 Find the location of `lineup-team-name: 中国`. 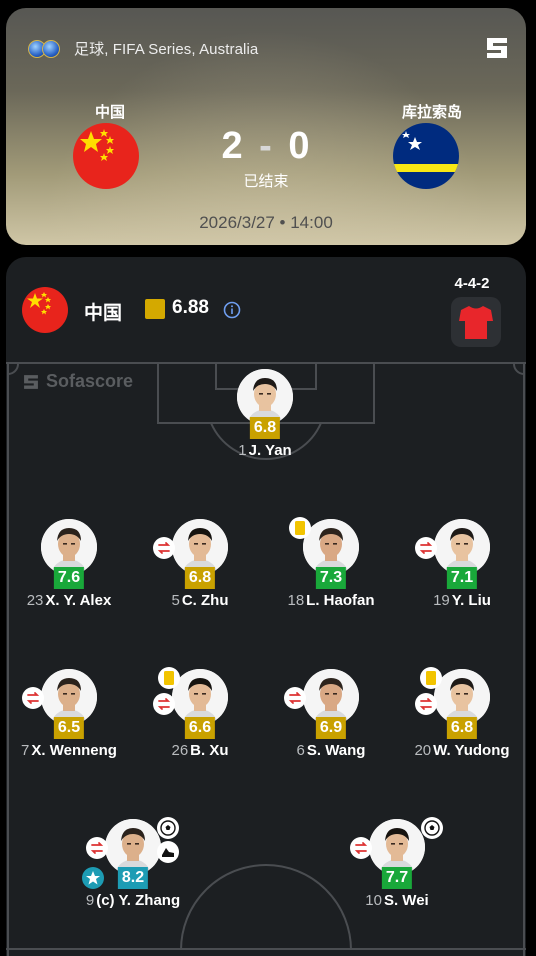

lineup-team-name: 中国 is located at coordinates (103, 313).